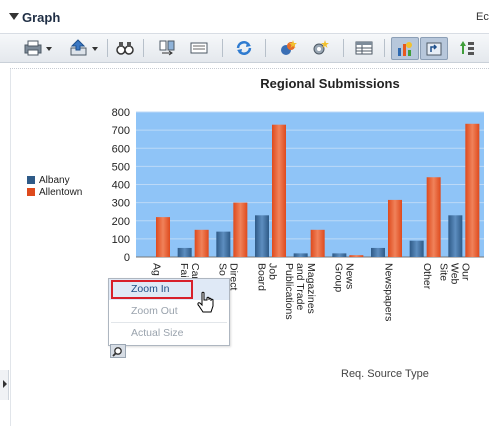  What do you see at coordinates (300, 291) in the screenshot?
I see `x-tick-label: Magazinesand TradePublications` at bounding box center [300, 291].